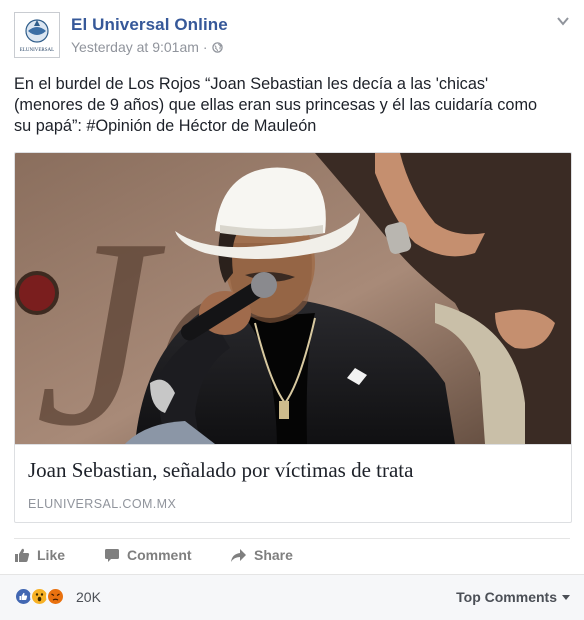 Image resolution: width=584 pixels, height=620 pixels. I want to click on comment-label: Comment, so click(159, 555).